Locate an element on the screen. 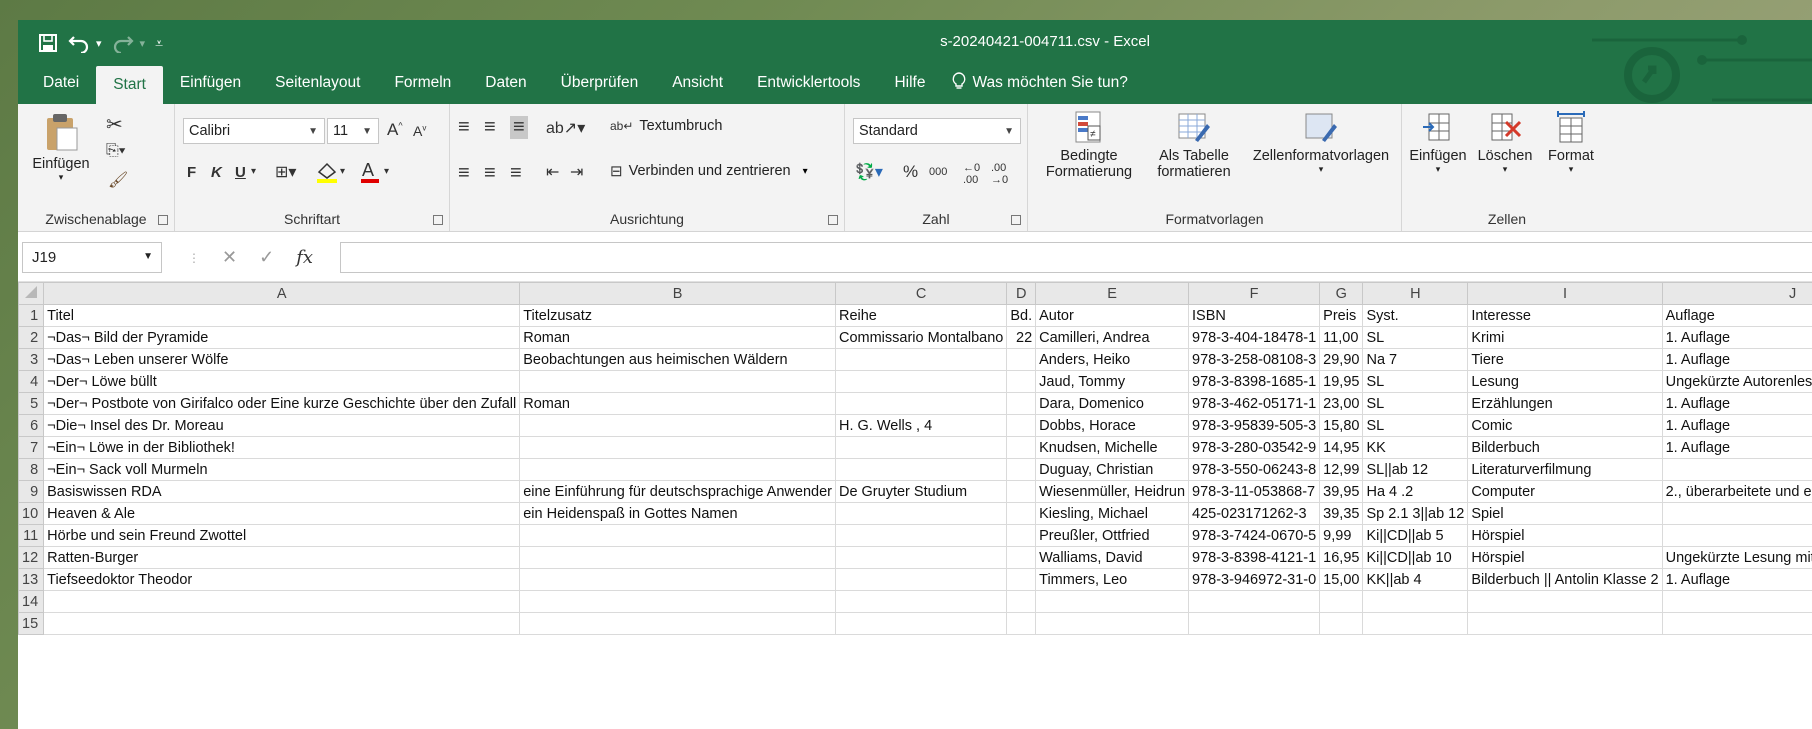 The image size is (1812, 729). cell-b8 is located at coordinates (677, 469).